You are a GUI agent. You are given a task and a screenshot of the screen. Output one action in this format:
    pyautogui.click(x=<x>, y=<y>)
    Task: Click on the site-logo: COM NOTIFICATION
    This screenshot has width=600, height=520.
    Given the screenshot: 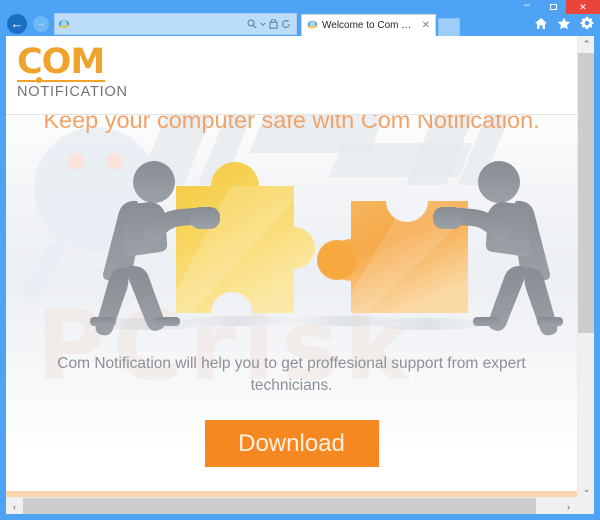 What is the action you would take?
    pyautogui.click(x=72, y=71)
    